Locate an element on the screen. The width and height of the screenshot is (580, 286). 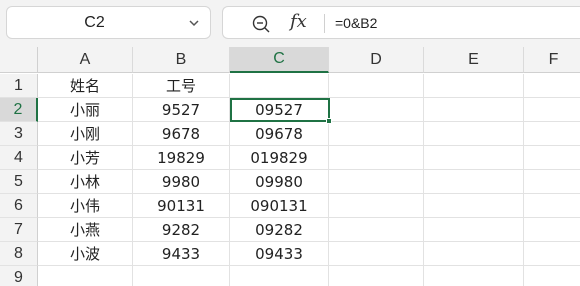
cell-f2 is located at coordinates (552, 110).